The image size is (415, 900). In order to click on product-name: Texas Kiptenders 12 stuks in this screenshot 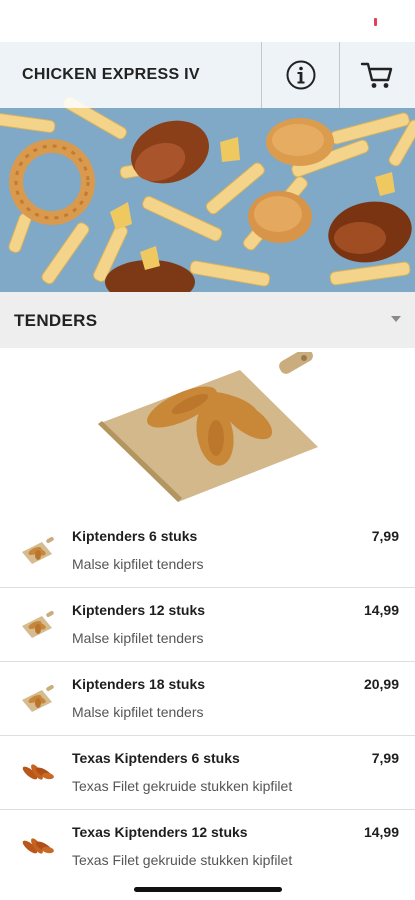, I will do `click(160, 832)`.